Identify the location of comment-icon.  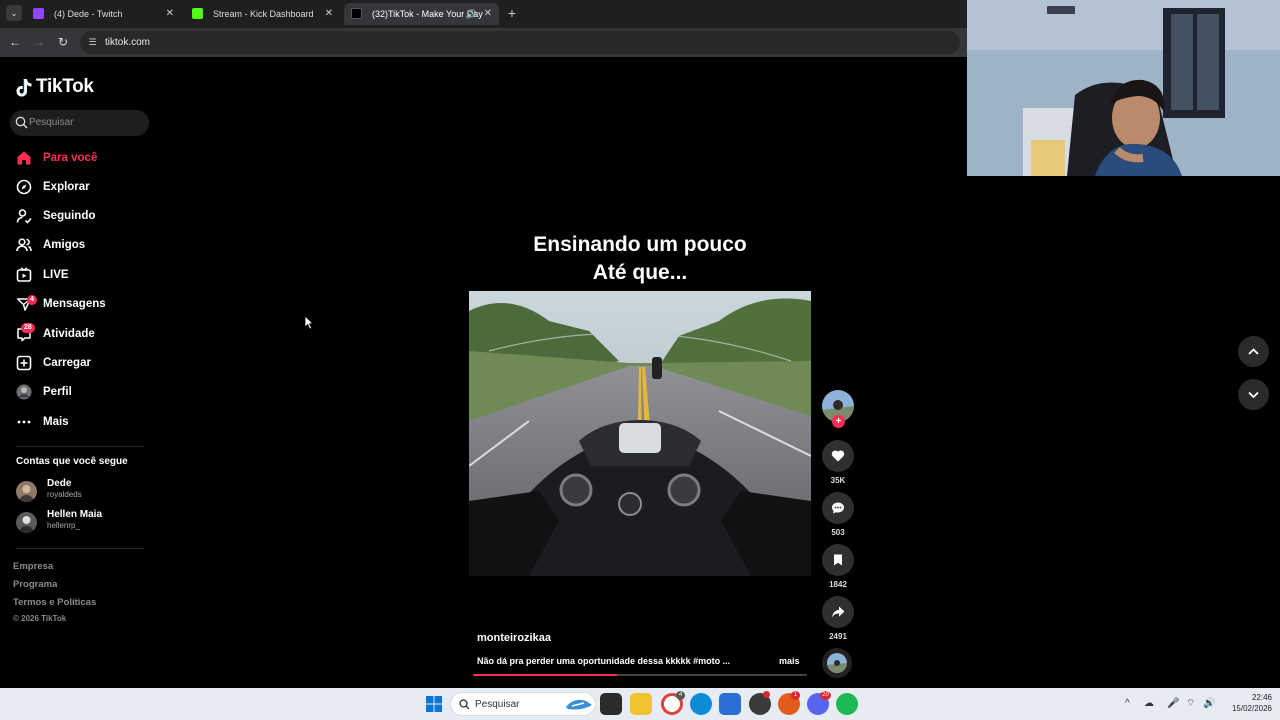
(838, 508).